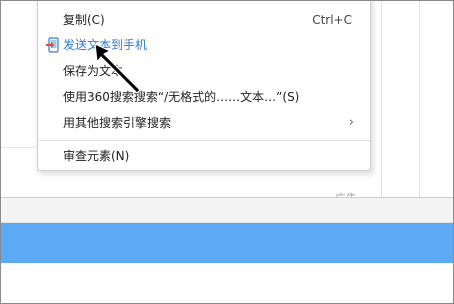  What do you see at coordinates (52, 45) in the screenshot?
I see `send-to-phone-icon` at bounding box center [52, 45].